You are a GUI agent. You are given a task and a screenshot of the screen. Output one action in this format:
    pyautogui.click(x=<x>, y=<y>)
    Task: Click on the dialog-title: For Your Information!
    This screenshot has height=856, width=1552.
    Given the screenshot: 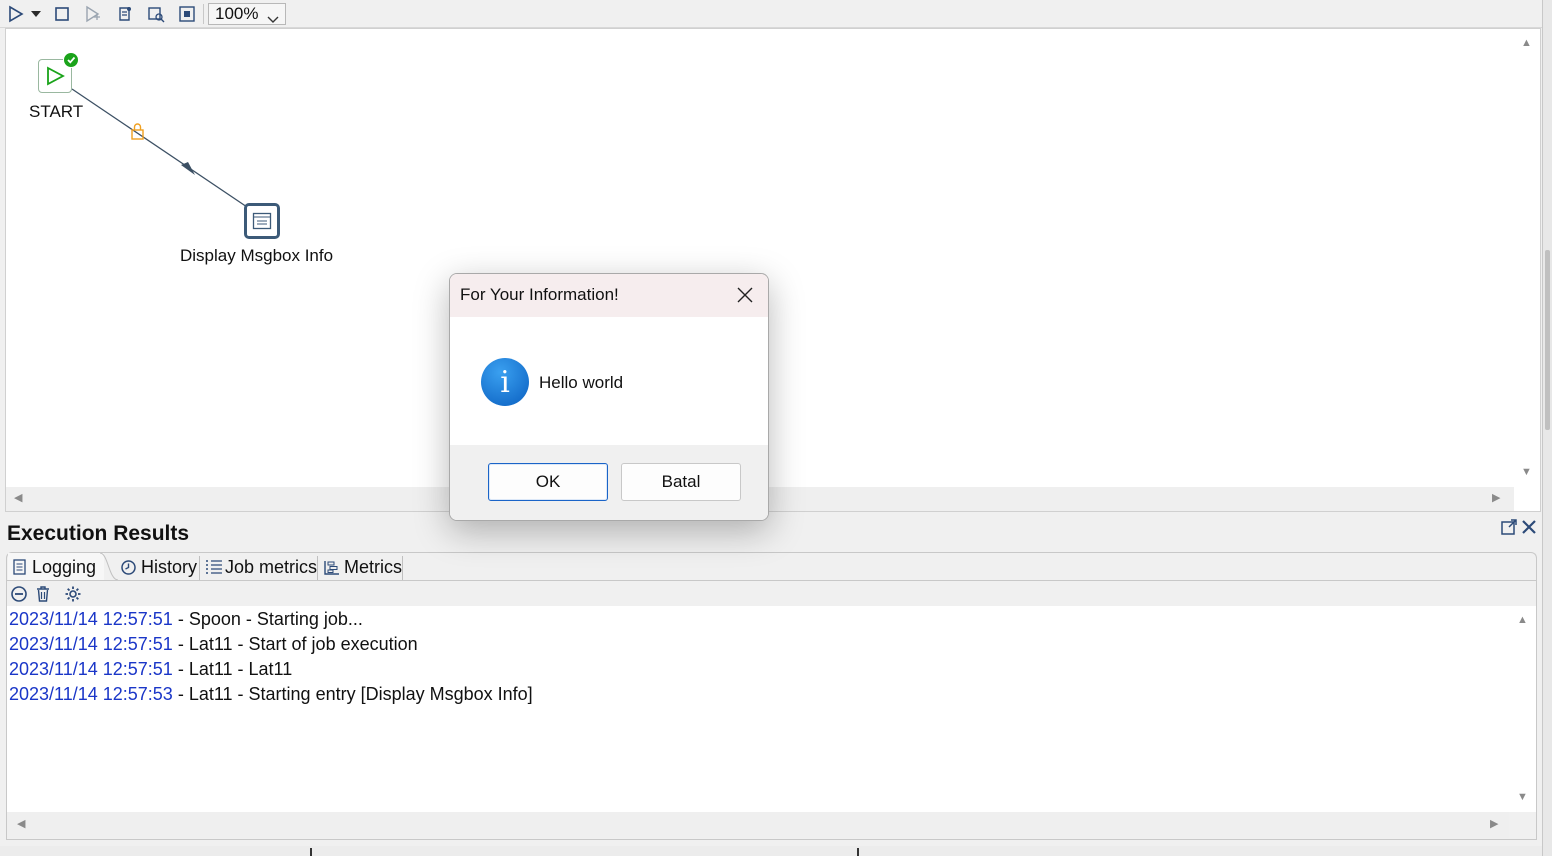 What is the action you would take?
    pyautogui.click(x=539, y=294)
    